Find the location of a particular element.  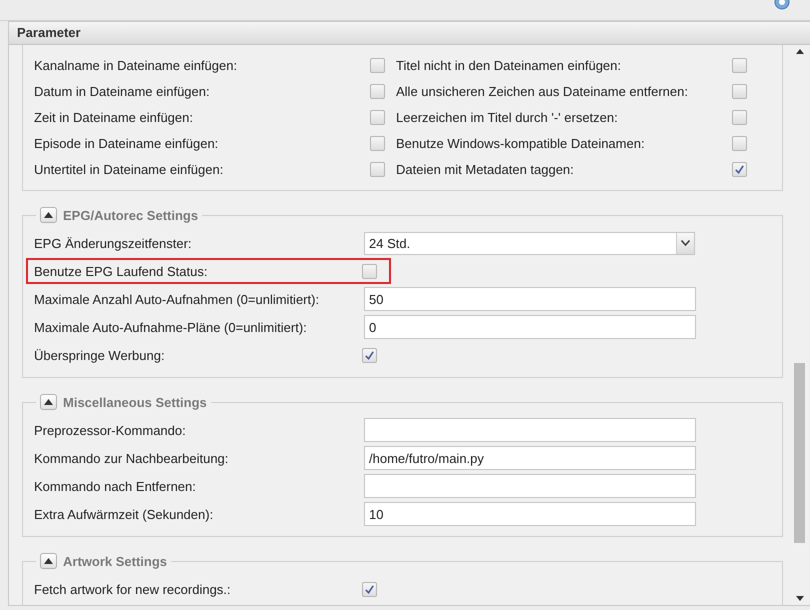

option-label: Episode in Dateiname einfügen: is located at coordinates (127, 143).